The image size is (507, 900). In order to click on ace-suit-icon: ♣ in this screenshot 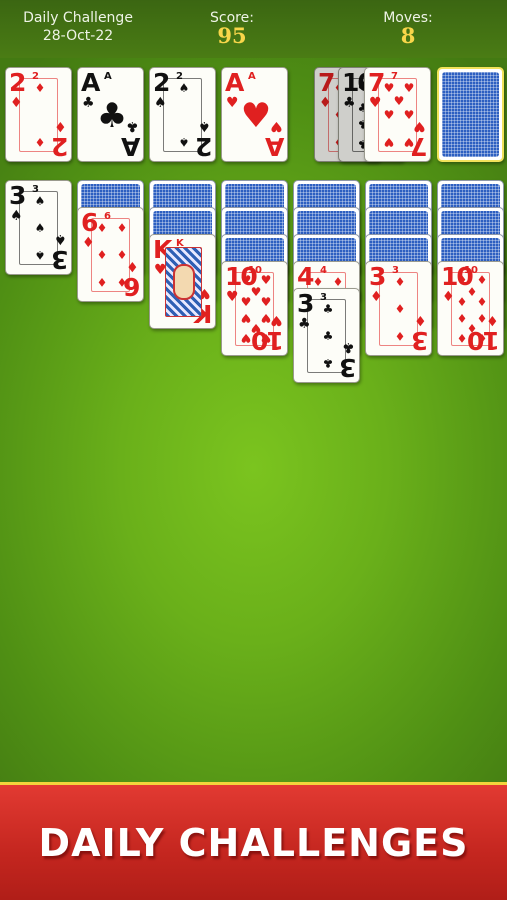, I will do `click(112, 116)`.